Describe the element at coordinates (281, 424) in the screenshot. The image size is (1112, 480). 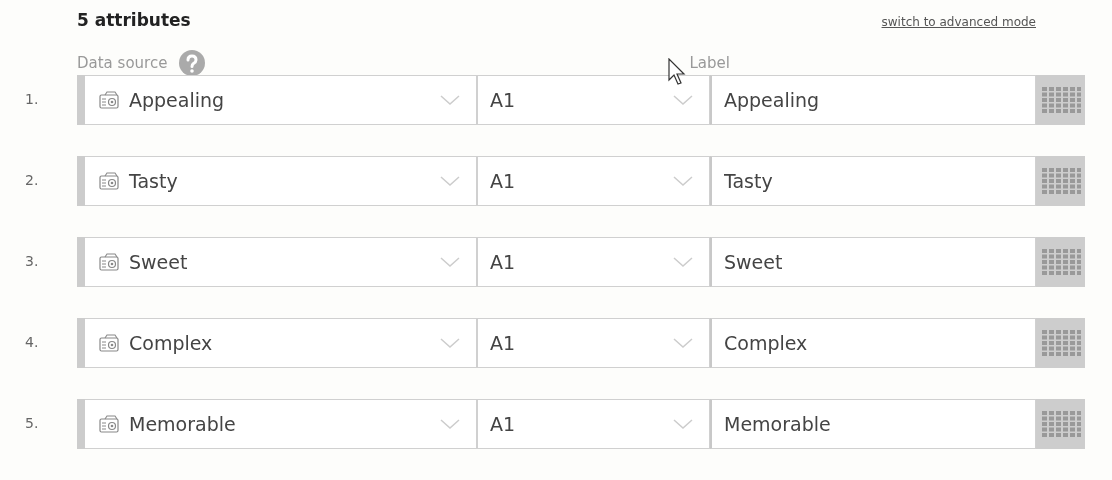
I see `source-dropdown: Memorable` at that location.